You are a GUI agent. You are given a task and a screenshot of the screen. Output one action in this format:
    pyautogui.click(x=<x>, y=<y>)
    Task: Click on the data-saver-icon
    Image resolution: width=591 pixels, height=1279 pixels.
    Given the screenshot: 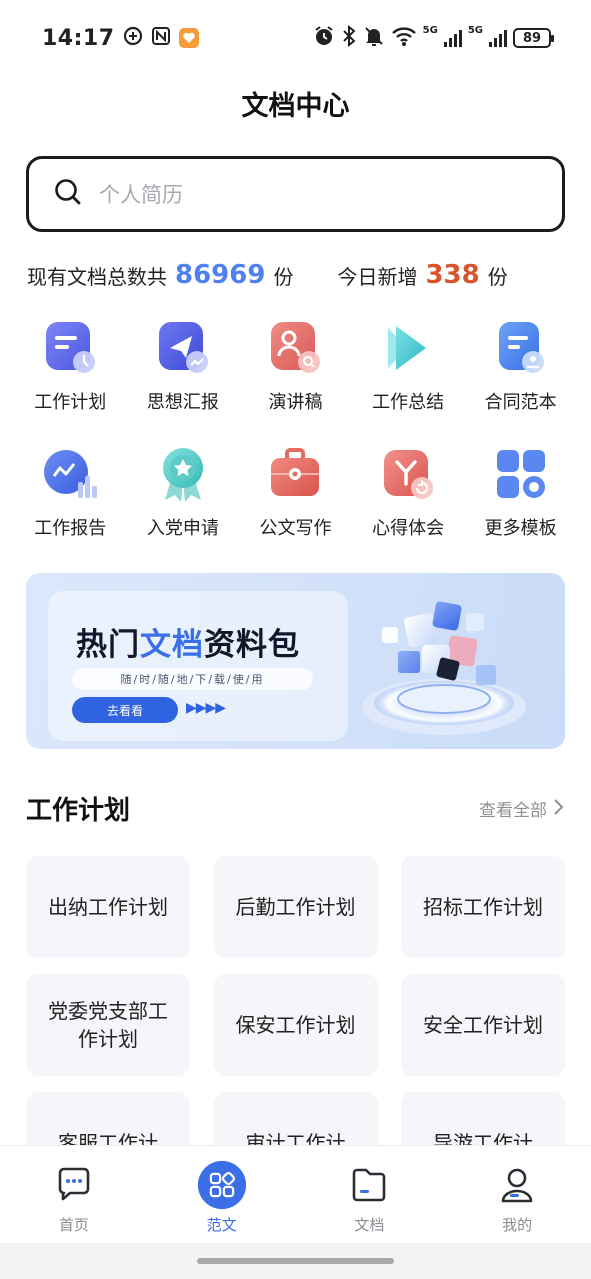 What is the action you would take?
    pyautogui.click(x=133, y=38)
    